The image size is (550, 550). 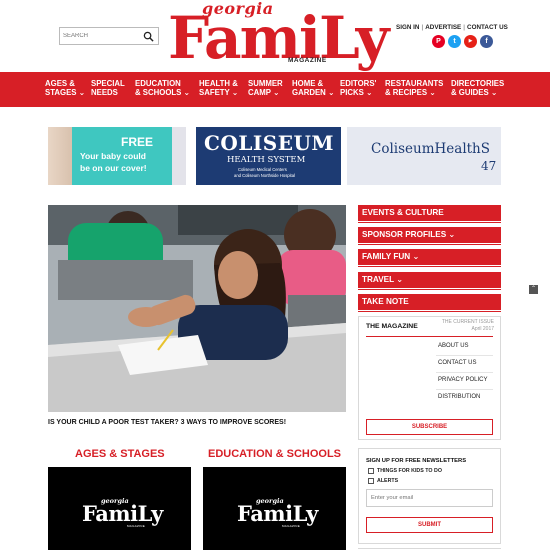 I want to click on facebook-icon: f, so click(x=486, y=41).